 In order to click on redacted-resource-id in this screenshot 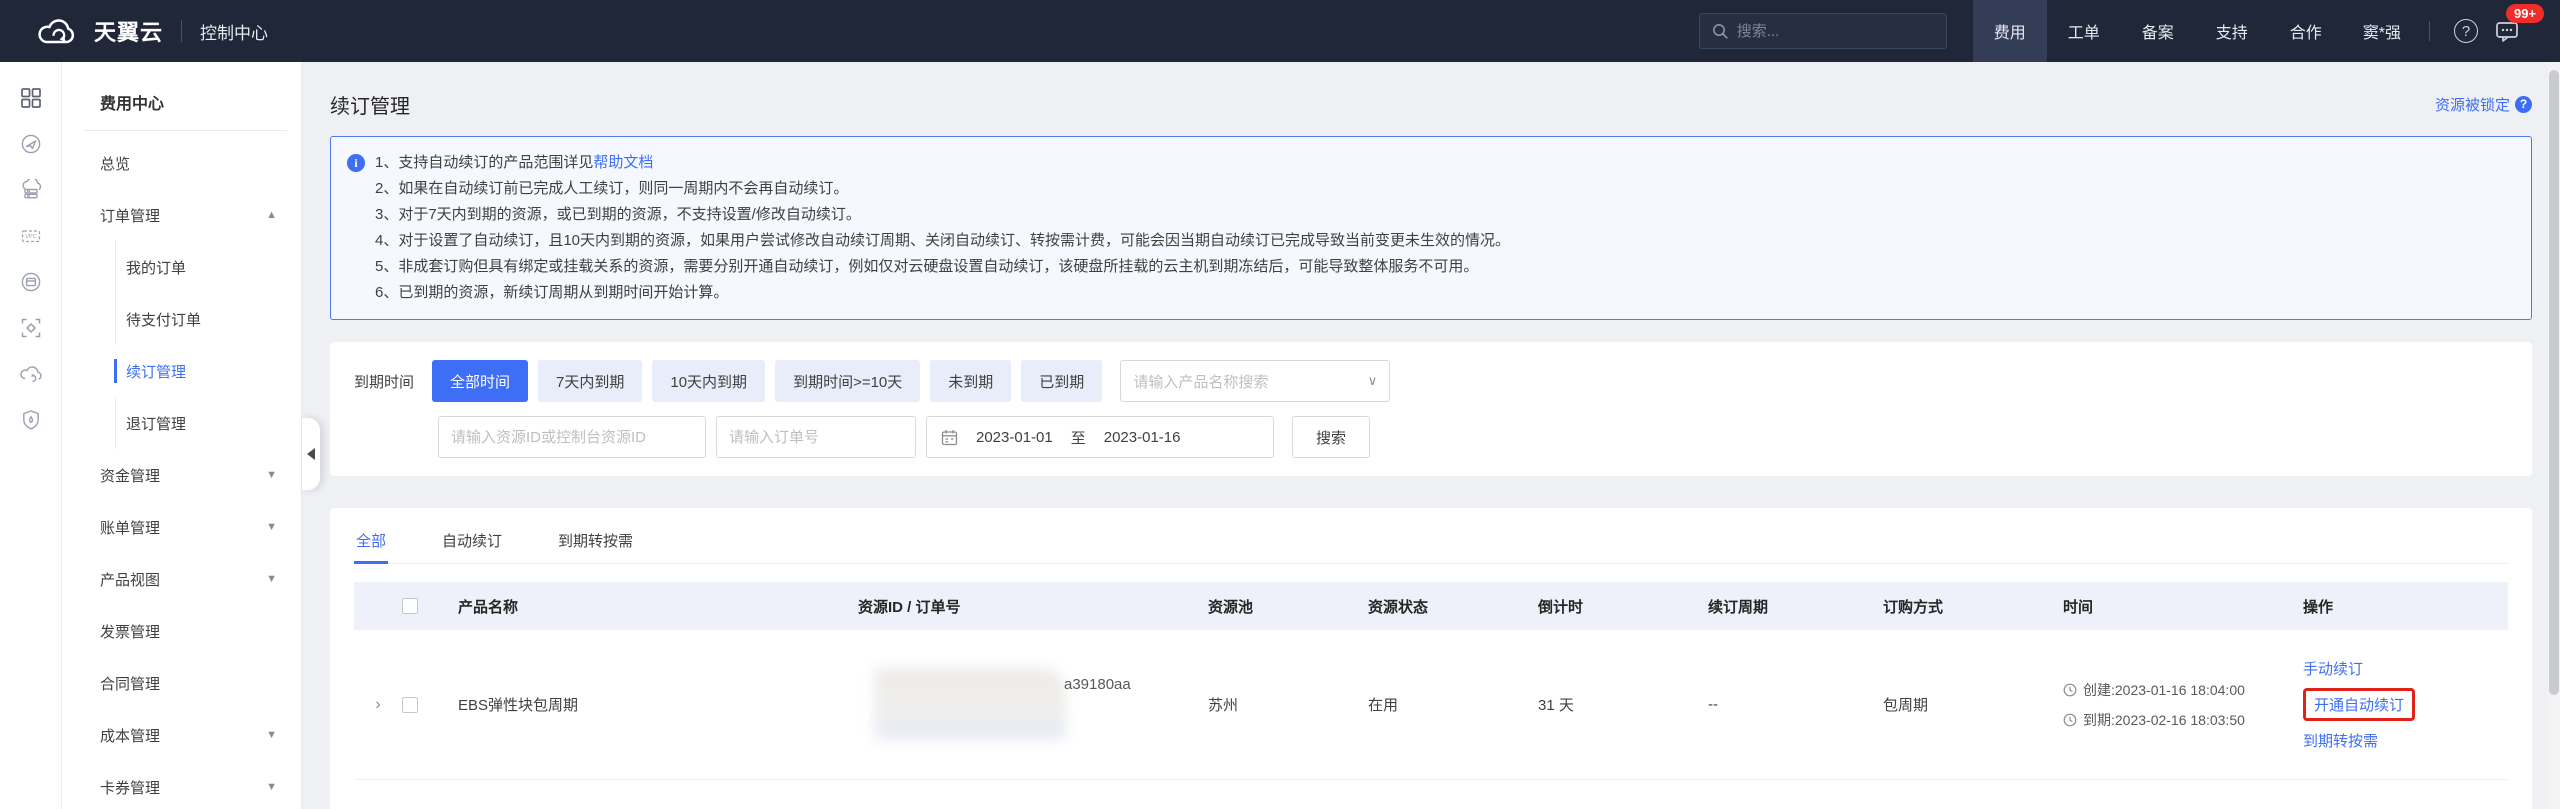, I will do `click(970, 703)`.